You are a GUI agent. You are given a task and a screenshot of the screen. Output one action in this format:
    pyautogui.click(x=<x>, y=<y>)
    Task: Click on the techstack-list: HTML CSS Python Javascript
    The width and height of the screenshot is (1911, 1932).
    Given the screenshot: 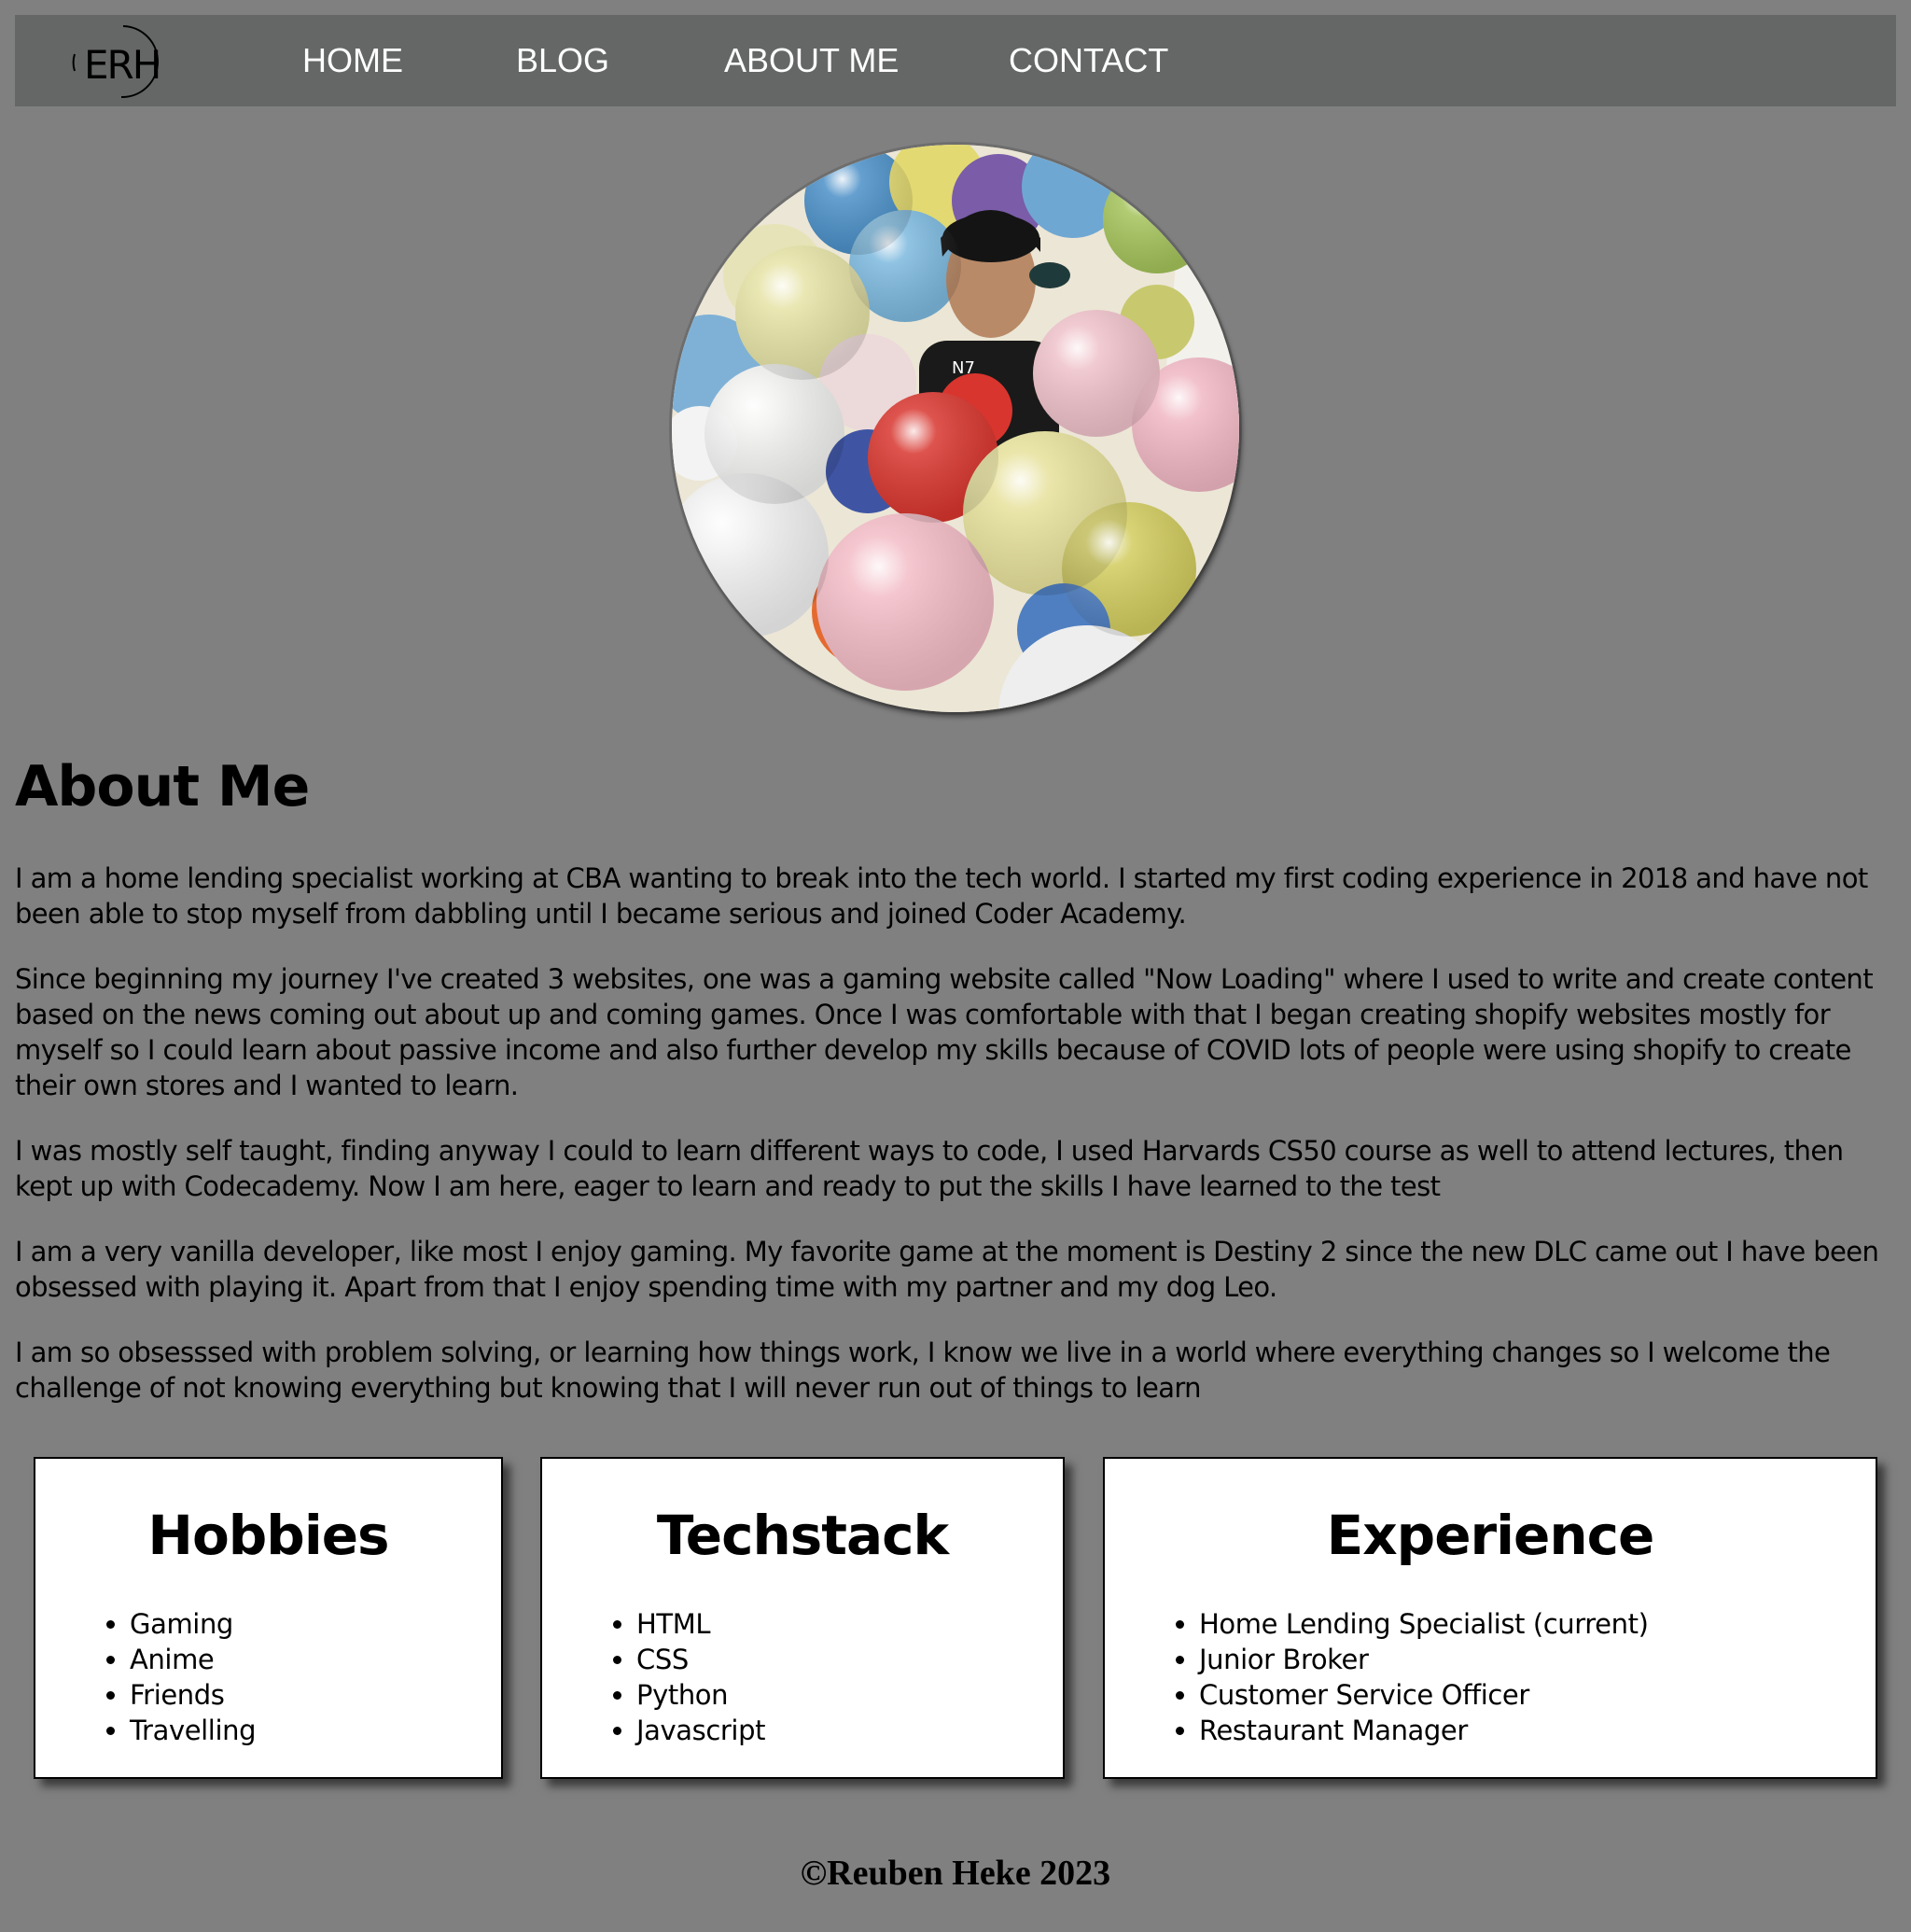 What is the action you would take?
    pyautogui.click(x=654, y=1677)
    